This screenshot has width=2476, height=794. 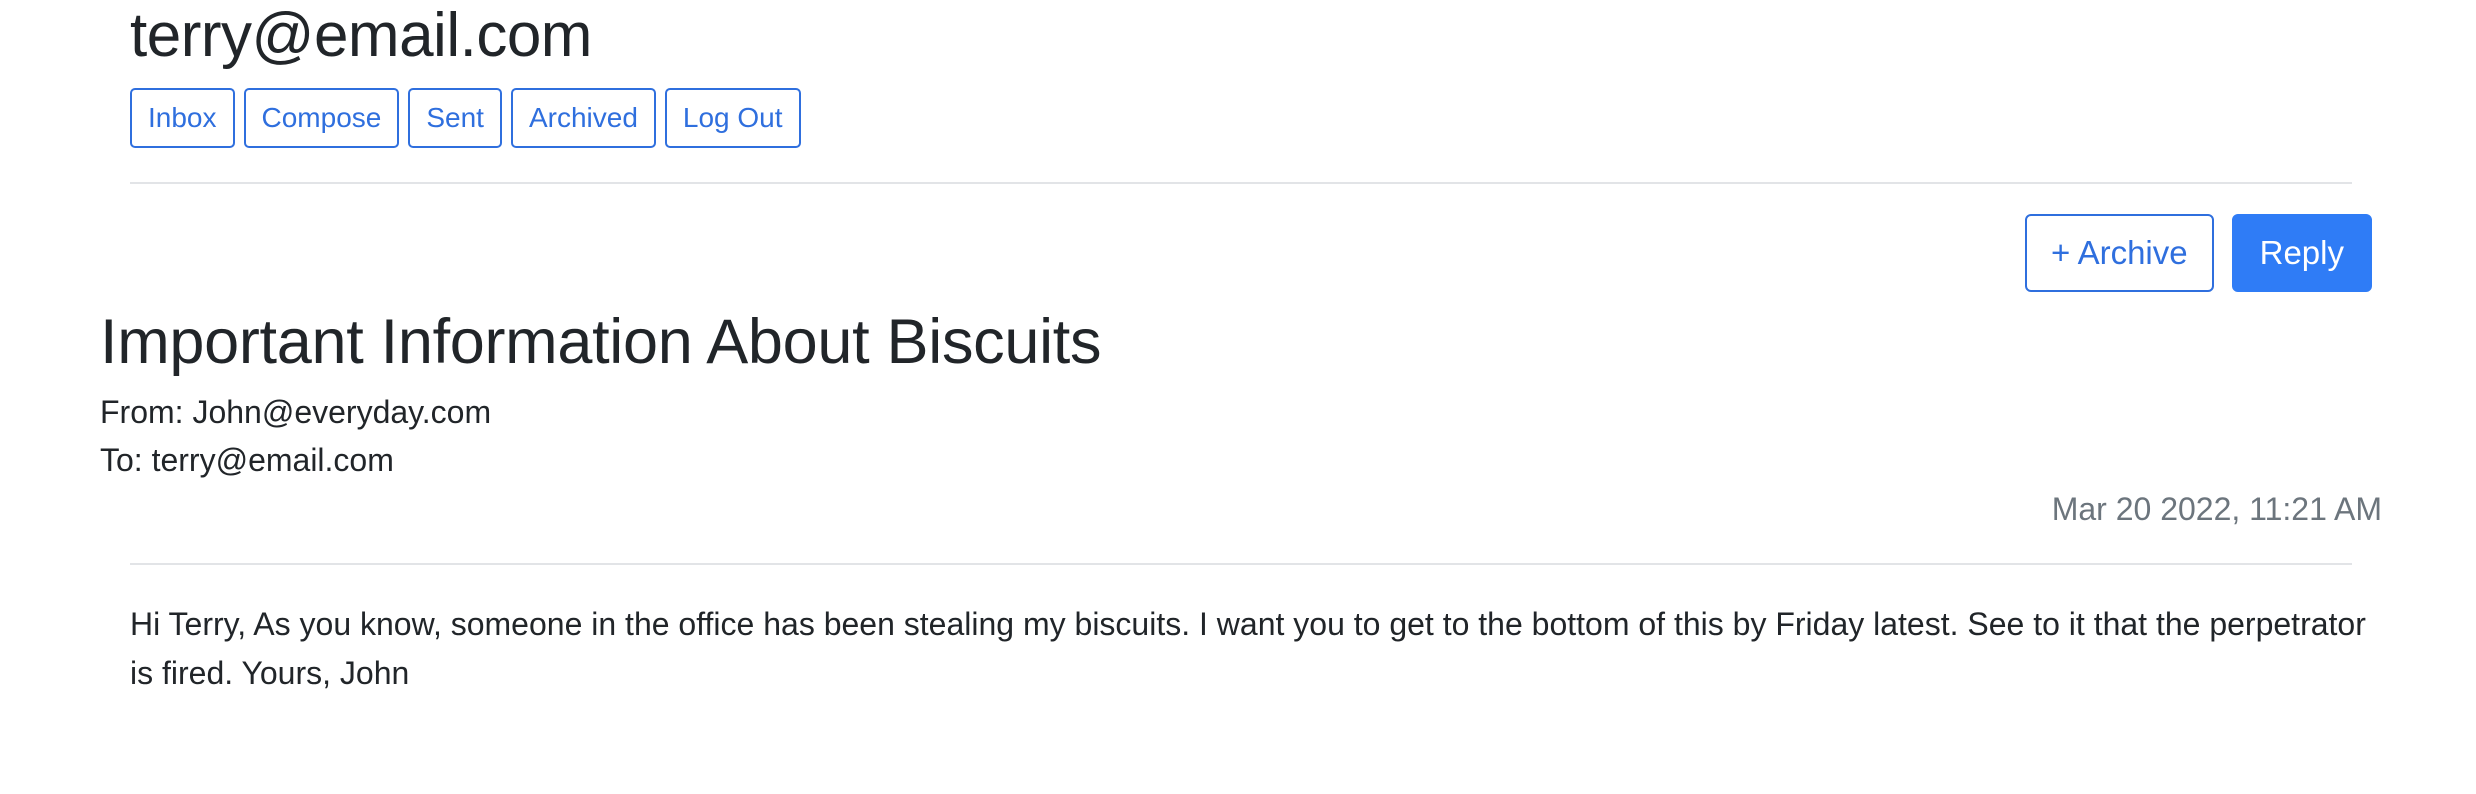 What do you see at coordinates (455, 118) in the screenshot?
I see `sent-button: Sent` at bounding box center [455, 118].